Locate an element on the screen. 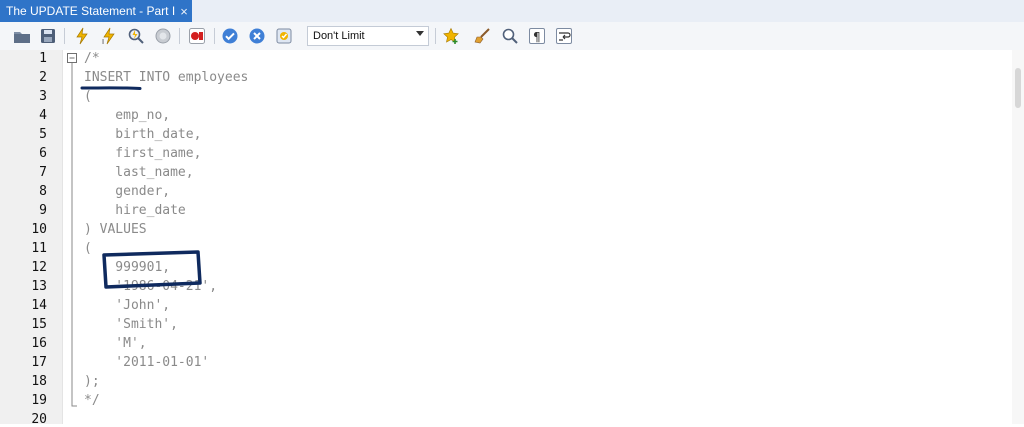 This screenshot has height=427, width=1024. line-number: 19 is located at coordinates (39, 400).